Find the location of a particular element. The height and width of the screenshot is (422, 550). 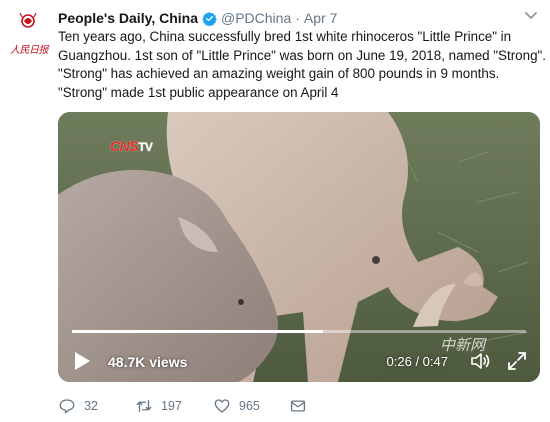

avatar: 人民日报 is located at coordinates (28, 32).